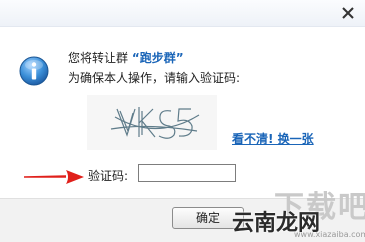 The width and height of the screenshot is (365, 242). Describe the element at coordinates (54, 177) in the screenshot. I see `arrow-right-icon` at that location.